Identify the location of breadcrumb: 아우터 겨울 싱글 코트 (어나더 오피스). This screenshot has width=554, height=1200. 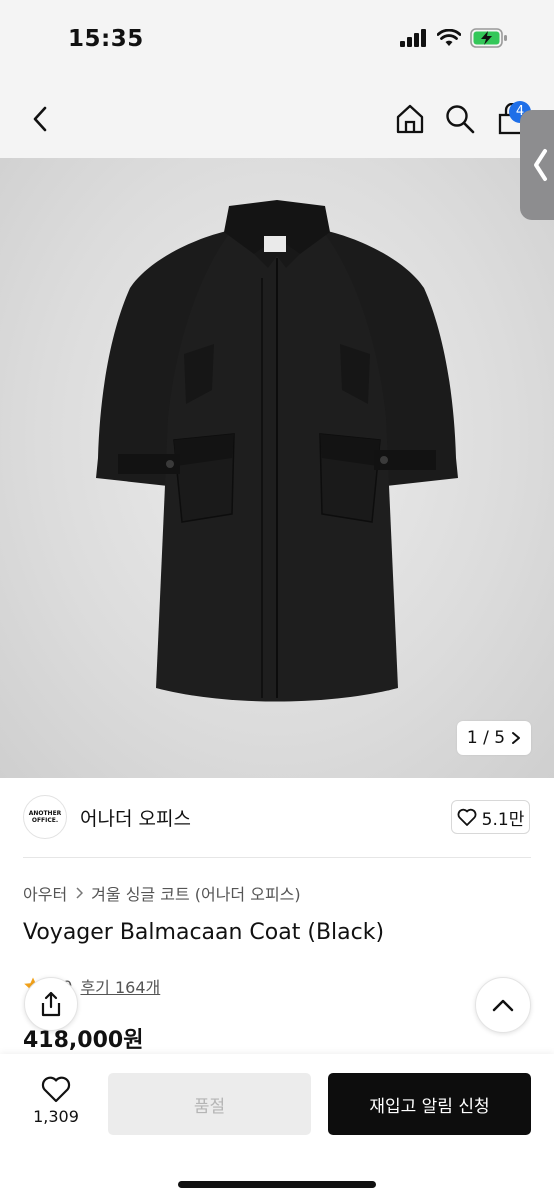
(162, 893).